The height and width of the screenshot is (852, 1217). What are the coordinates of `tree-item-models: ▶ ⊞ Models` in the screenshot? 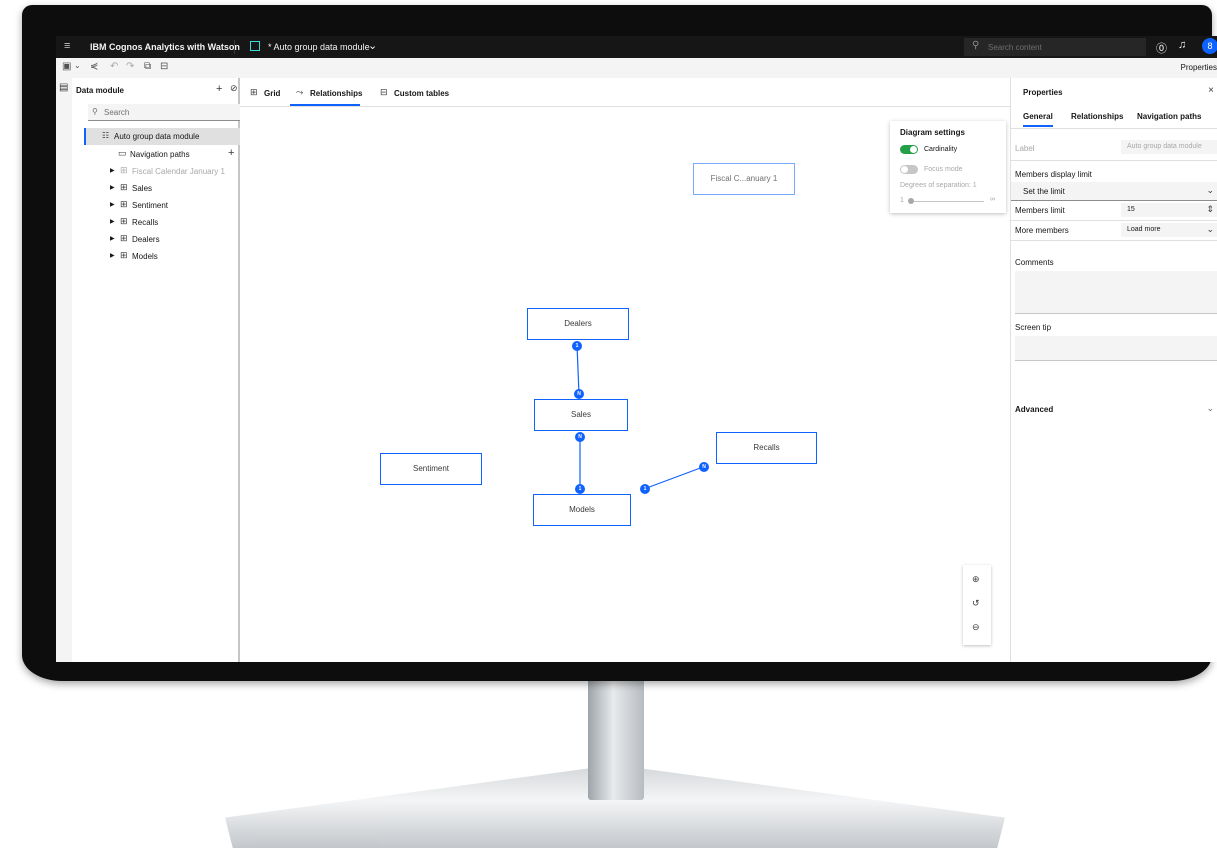 It's located at (155, 256).